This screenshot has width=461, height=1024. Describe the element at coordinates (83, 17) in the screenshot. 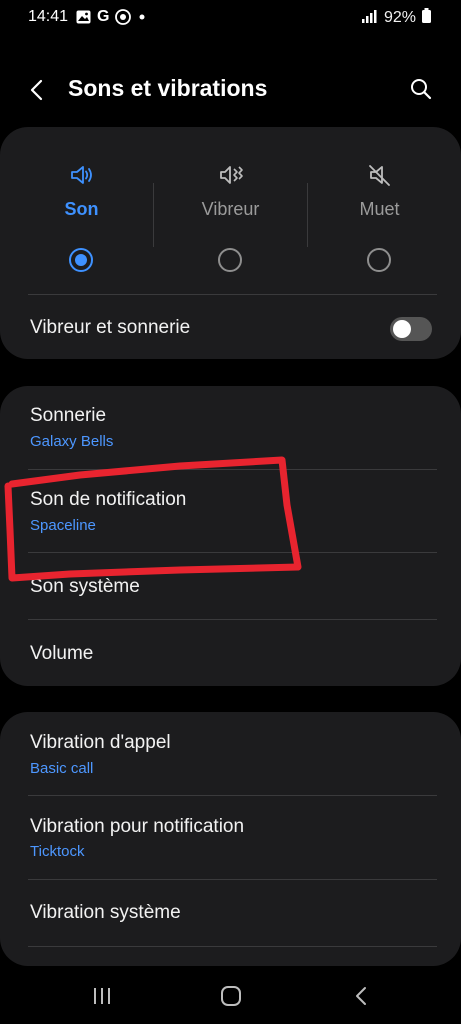

I see `gallery-icon` at that location.